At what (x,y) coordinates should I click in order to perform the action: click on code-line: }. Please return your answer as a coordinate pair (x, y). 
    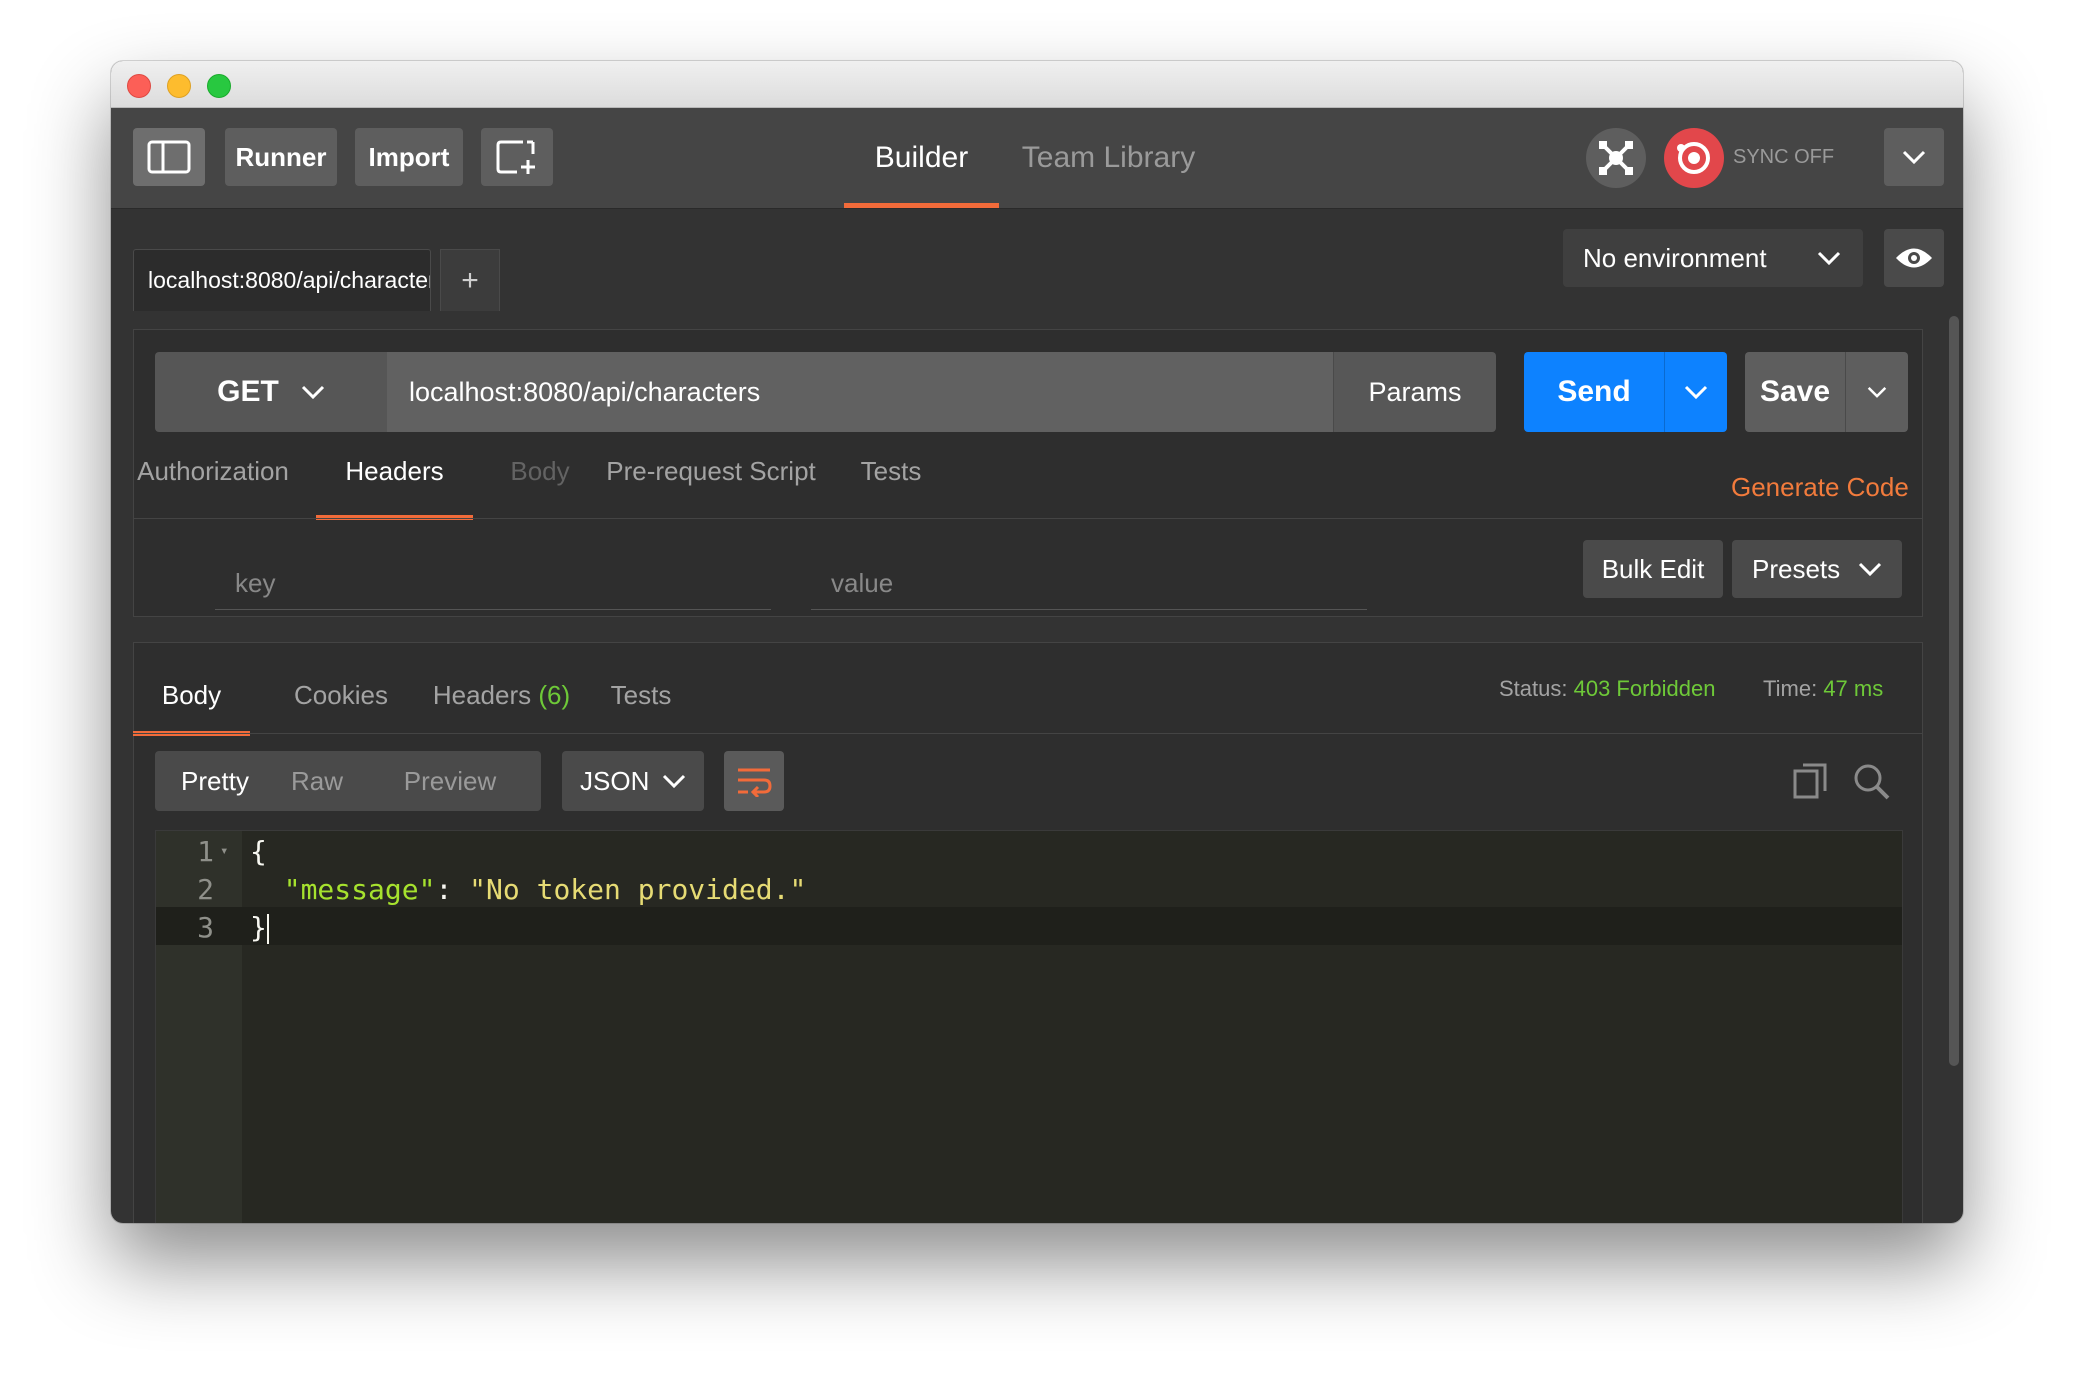
    Looking at the image, I should click on (259, 927).